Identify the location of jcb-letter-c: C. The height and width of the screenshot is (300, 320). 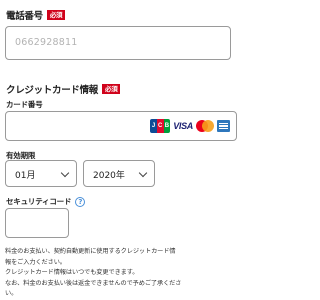
(160, 126).